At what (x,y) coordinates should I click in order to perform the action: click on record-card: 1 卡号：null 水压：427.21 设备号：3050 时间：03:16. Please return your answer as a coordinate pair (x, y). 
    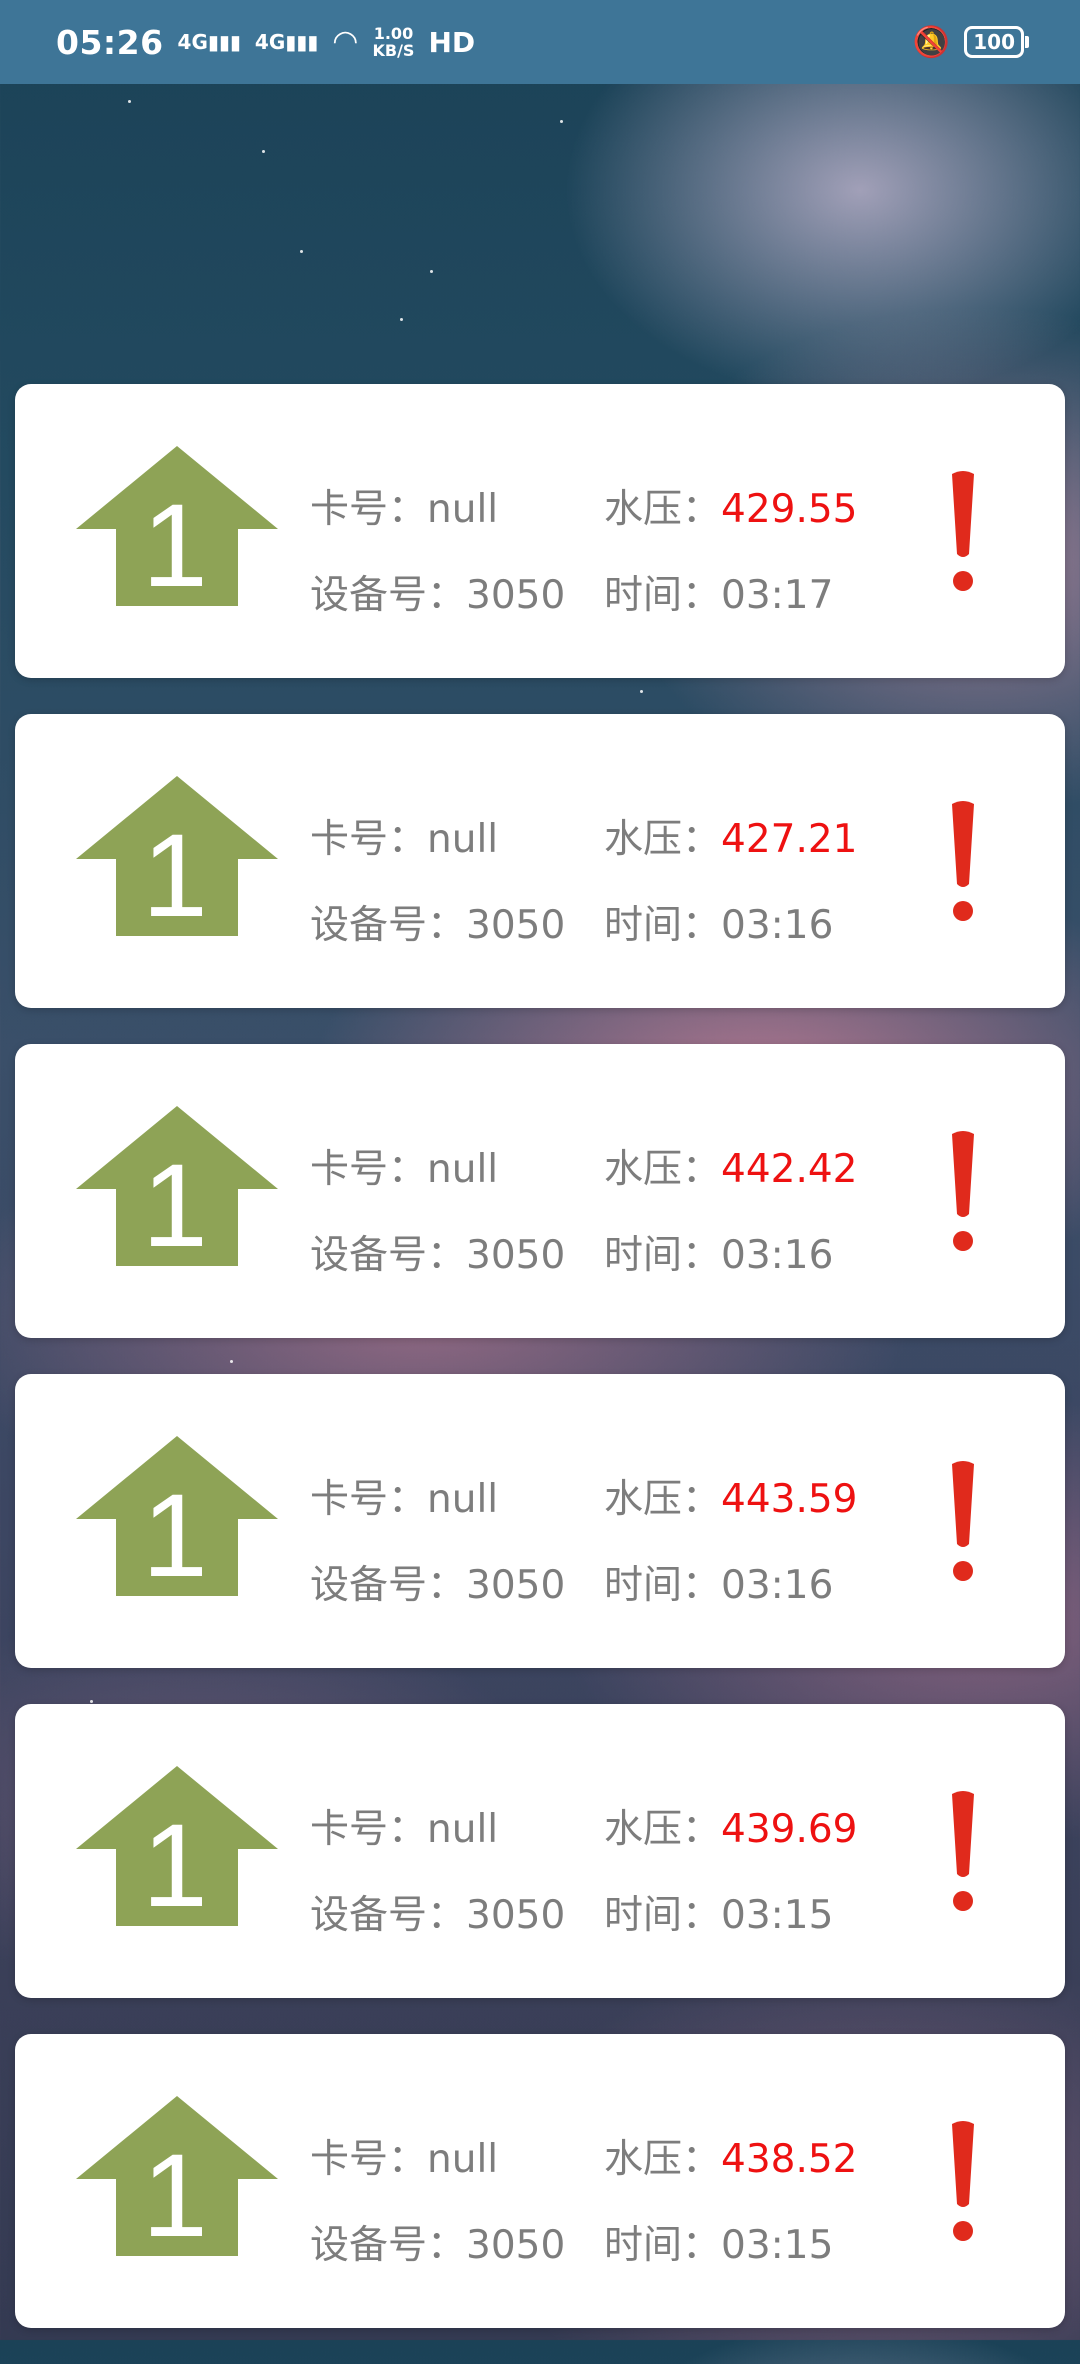
    Looking at the image, I should click on (540, 861).